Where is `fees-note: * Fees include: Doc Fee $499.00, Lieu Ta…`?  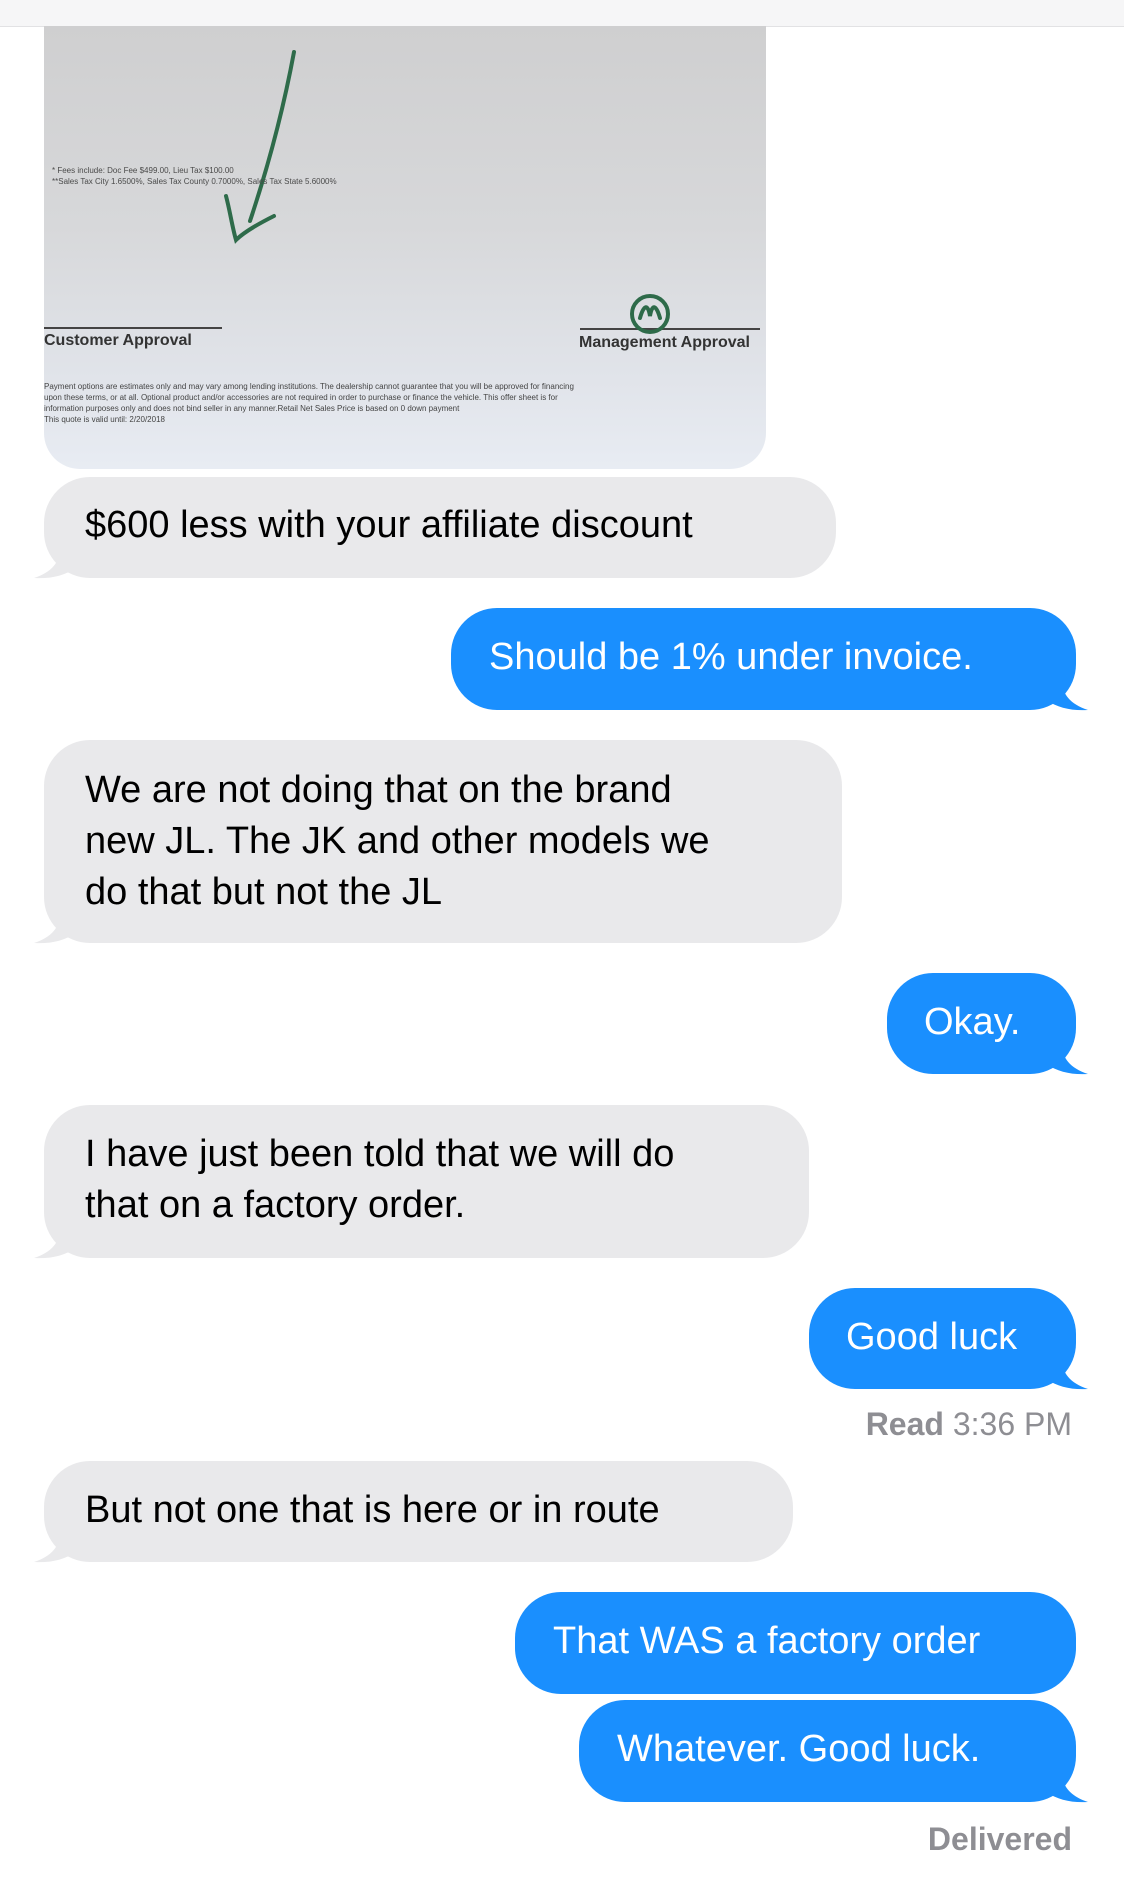 fees-note: * Fees include: Doc Fee $499.00, Lieu Ta… is located at coordinates (194, 176).